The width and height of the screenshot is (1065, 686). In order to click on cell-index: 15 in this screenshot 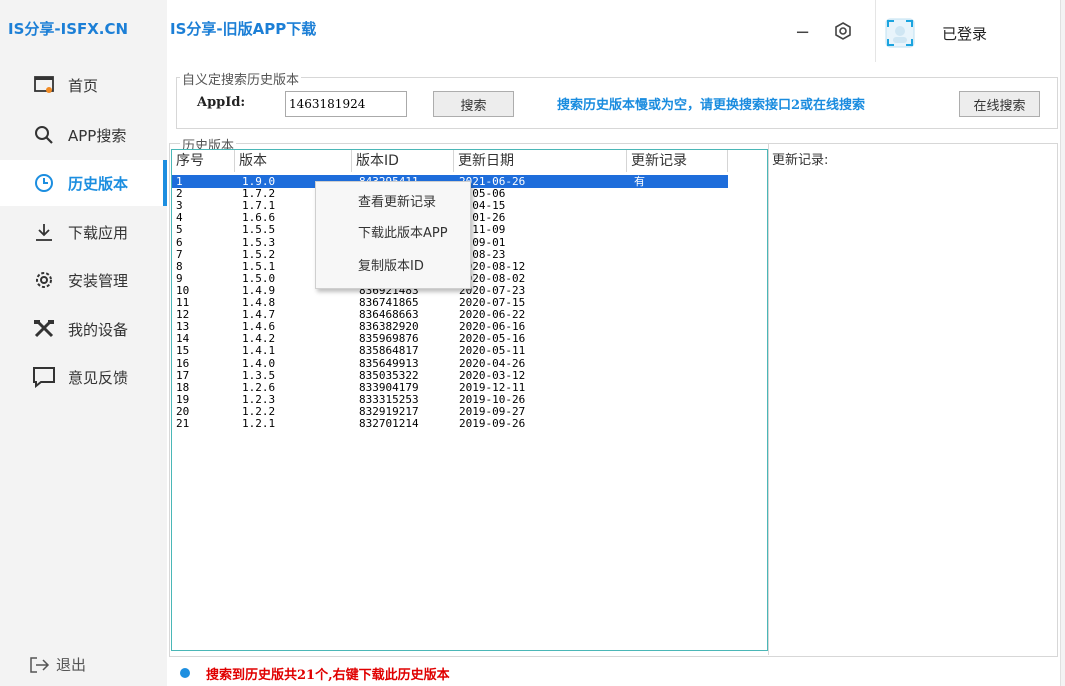, I will do `click(183, 351)`.